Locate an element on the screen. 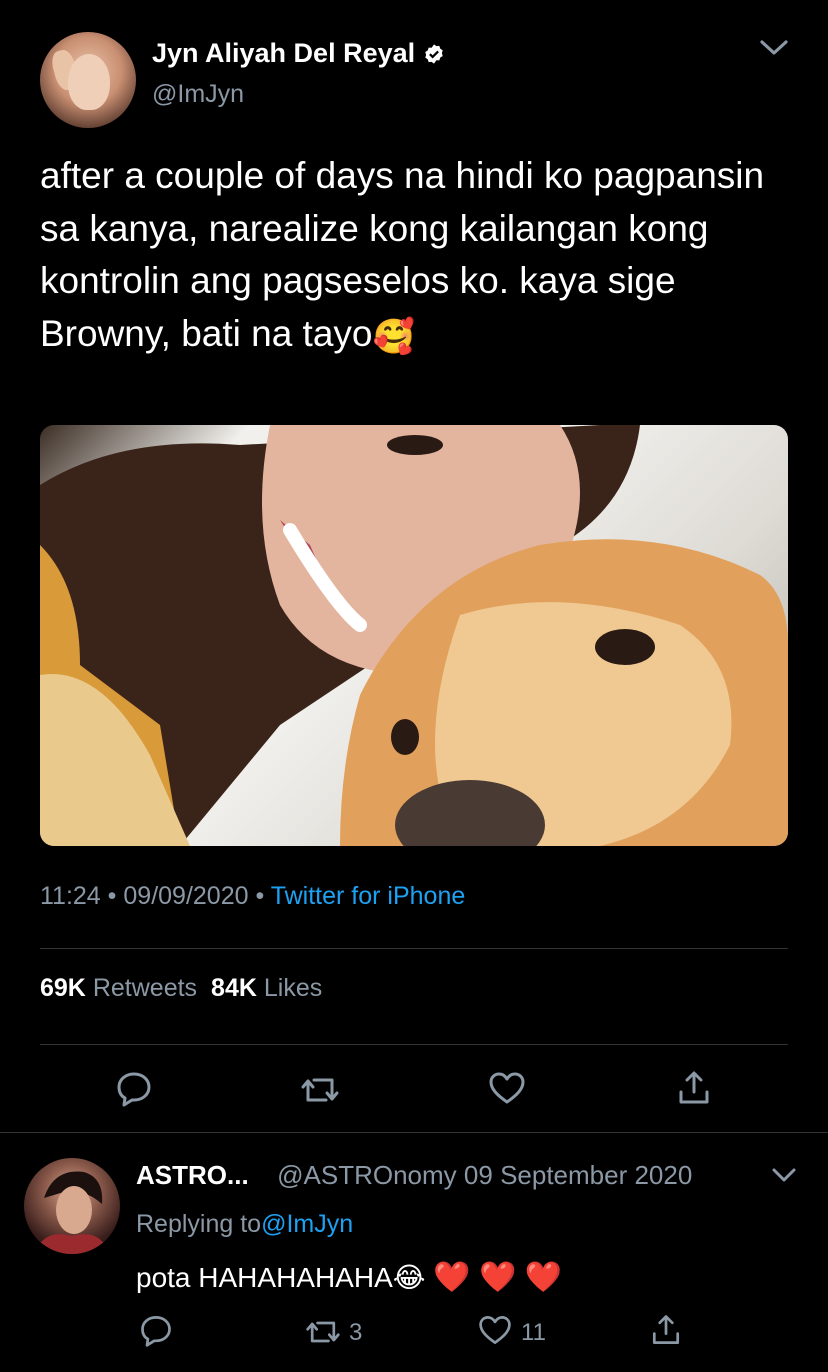  reply-date: 09 September 2020 is located at coordinates (578, 1175).